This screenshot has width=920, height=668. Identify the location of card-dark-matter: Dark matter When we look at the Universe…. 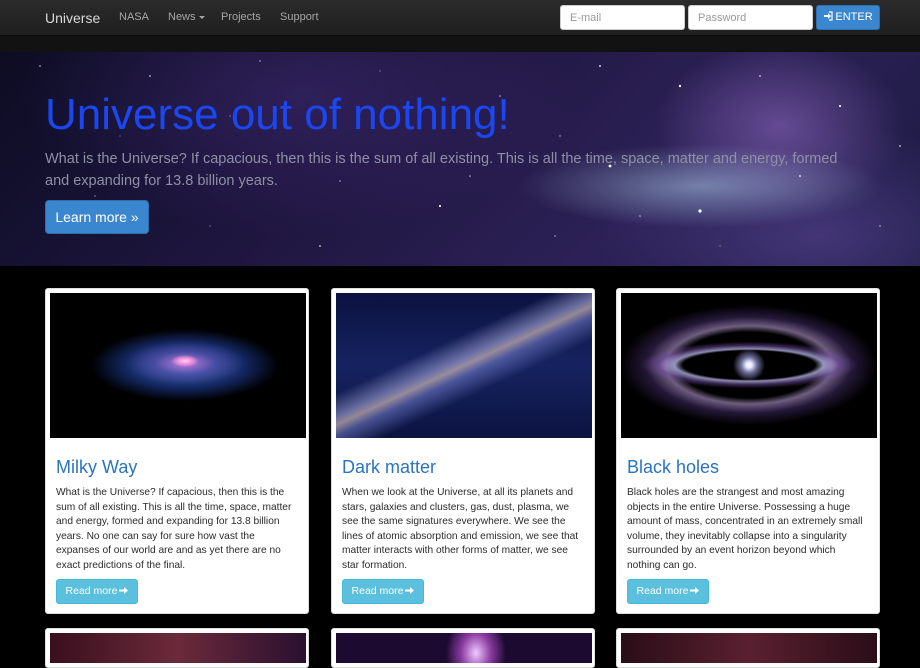
(463, 451).